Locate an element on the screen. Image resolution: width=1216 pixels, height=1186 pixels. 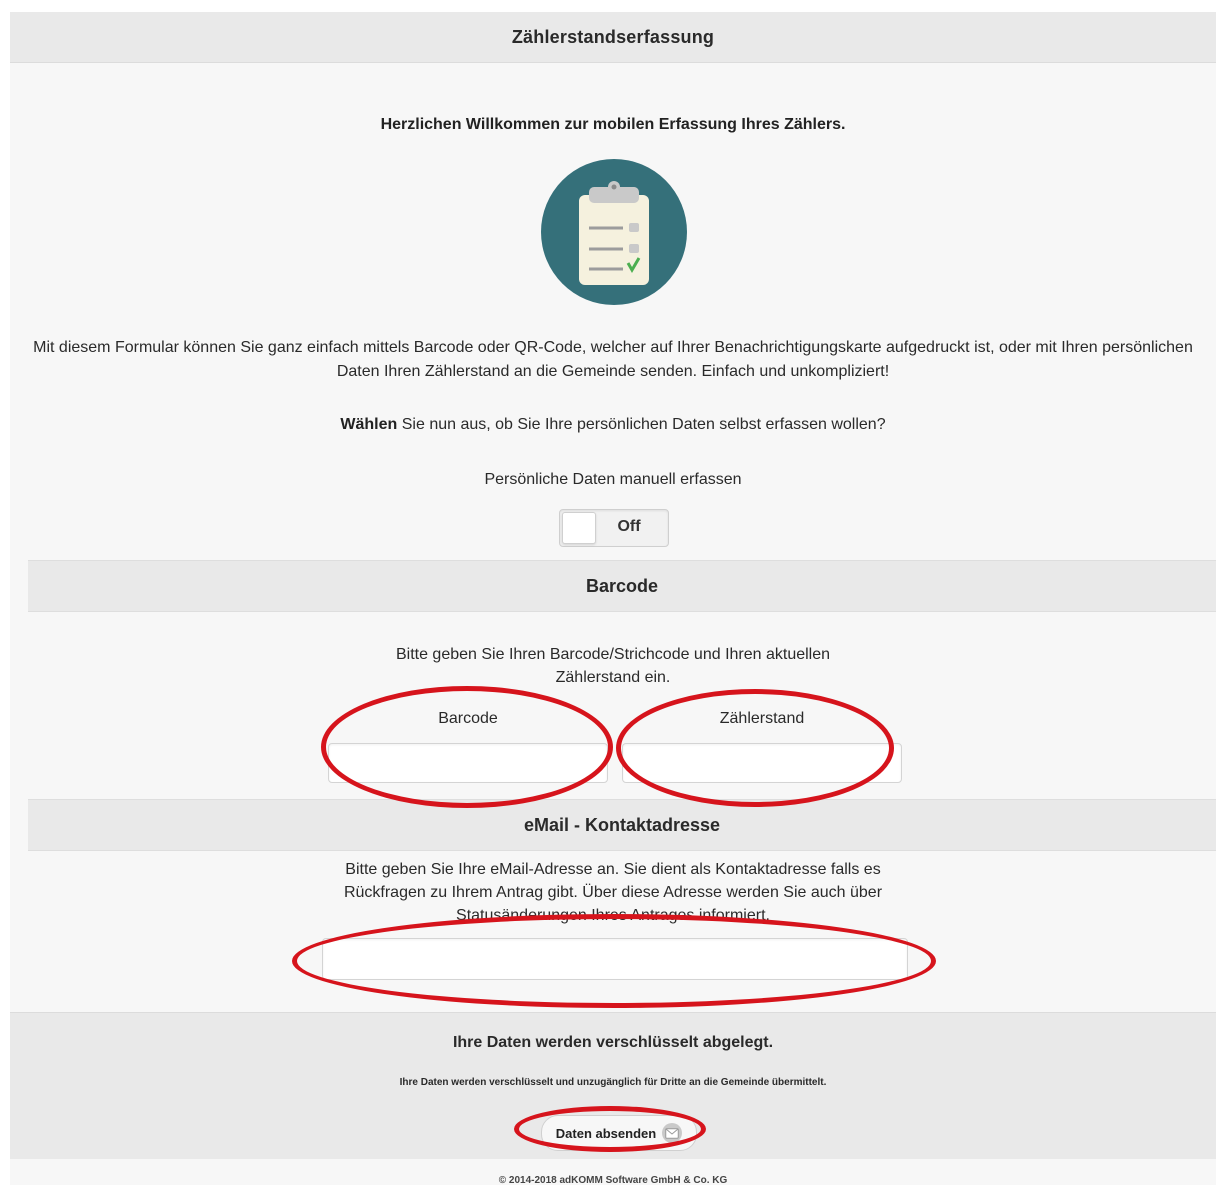
toggle-state-label: Off is located at coordinates (629, 526).